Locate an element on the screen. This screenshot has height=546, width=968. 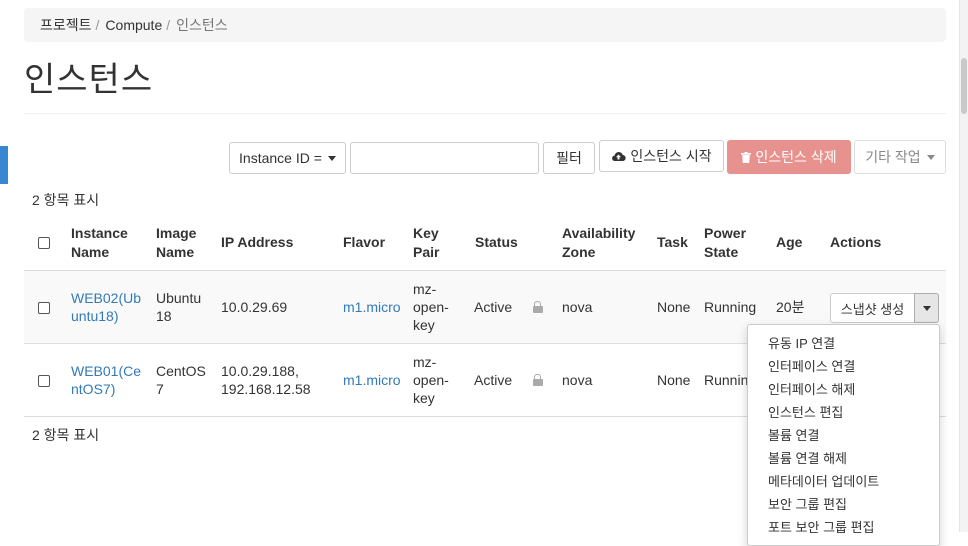
column-ip-address: IP Address is located at coordinates (257, 242).